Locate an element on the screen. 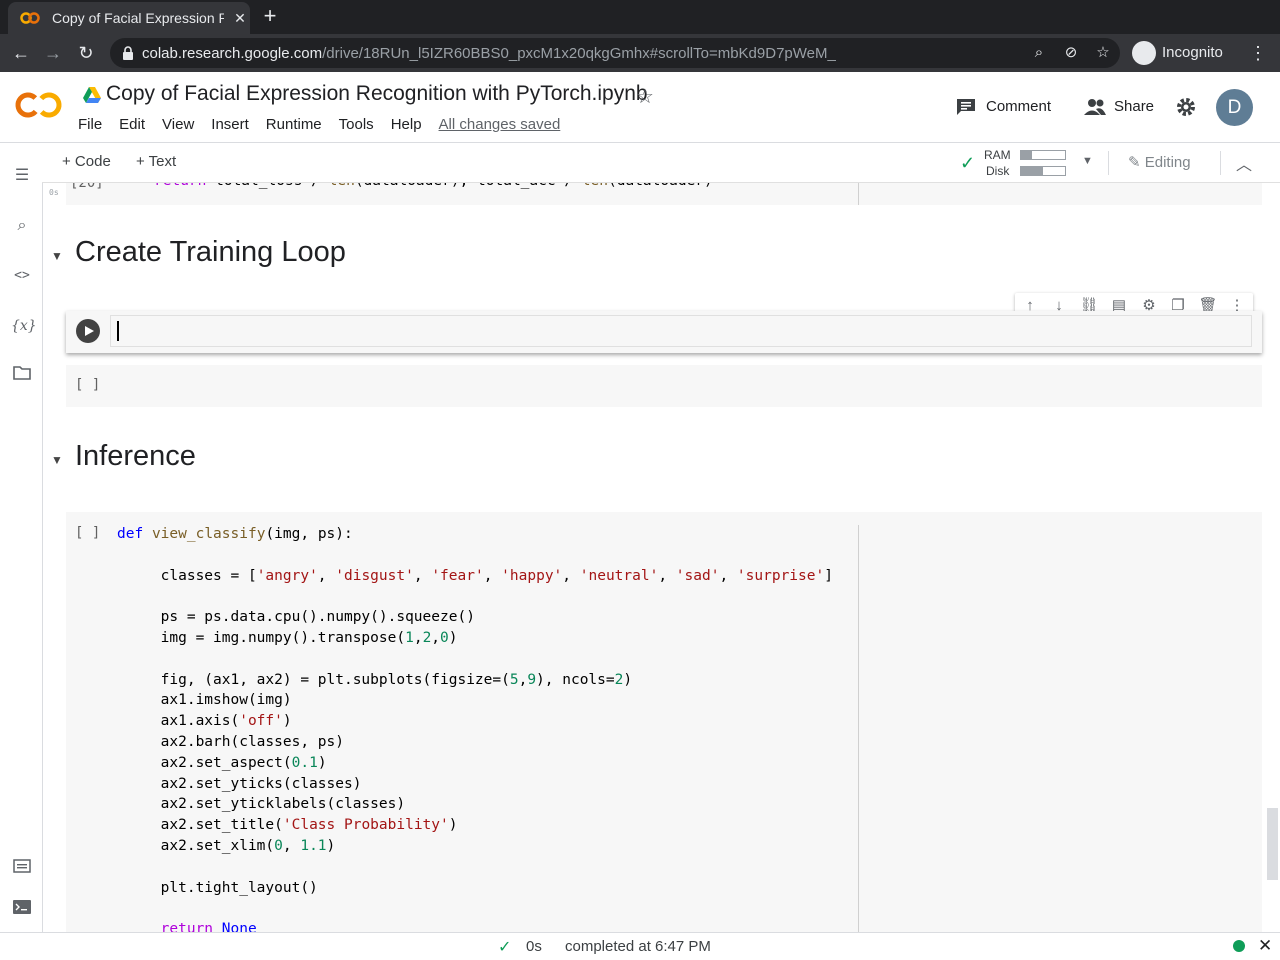 This screenshot has height=960, width=1280. connection-status-dot is located at coordinates (1239, 946).